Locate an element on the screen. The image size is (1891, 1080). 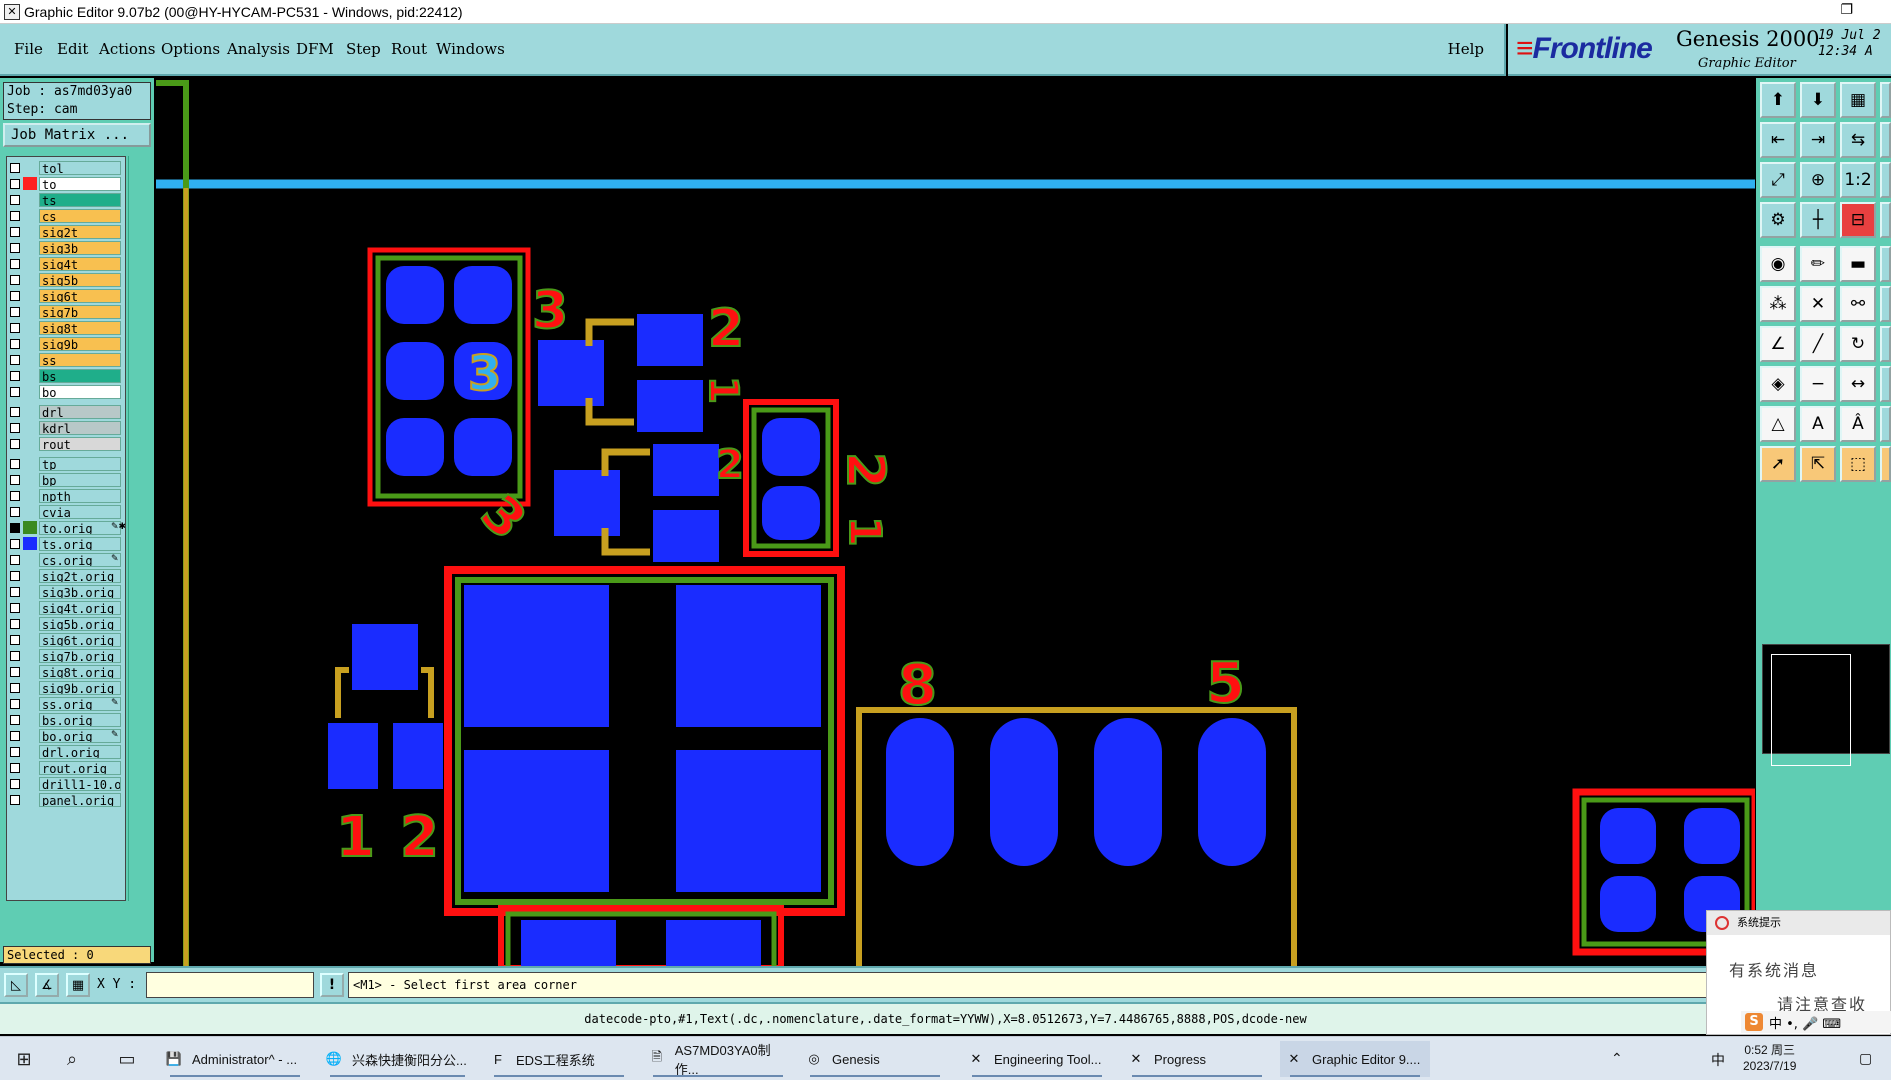
flip-left-icon: ⇤ is located at coordinates (1778, 140).